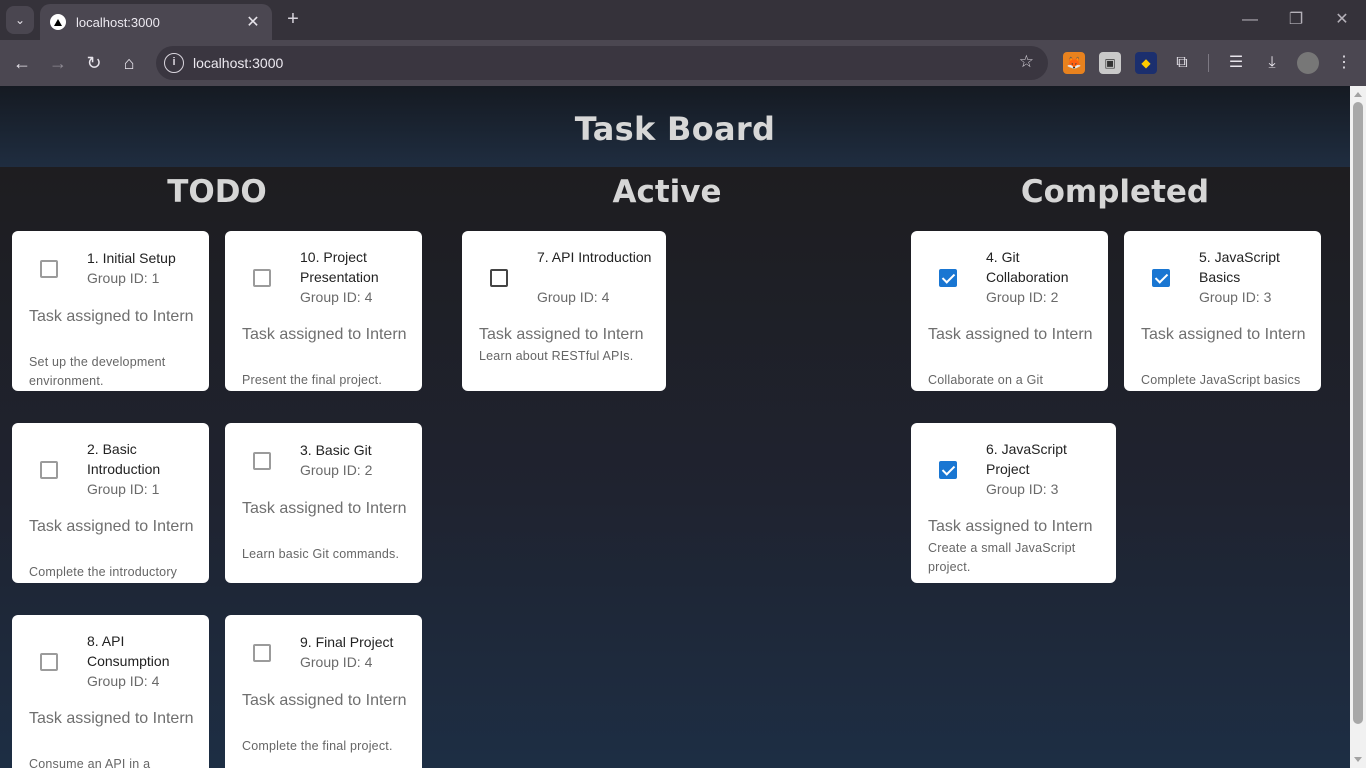 The height and width of the screenshot is (768, 1366). I want to click on task-description: Complete JavaScript basics, so click(1221, 380).